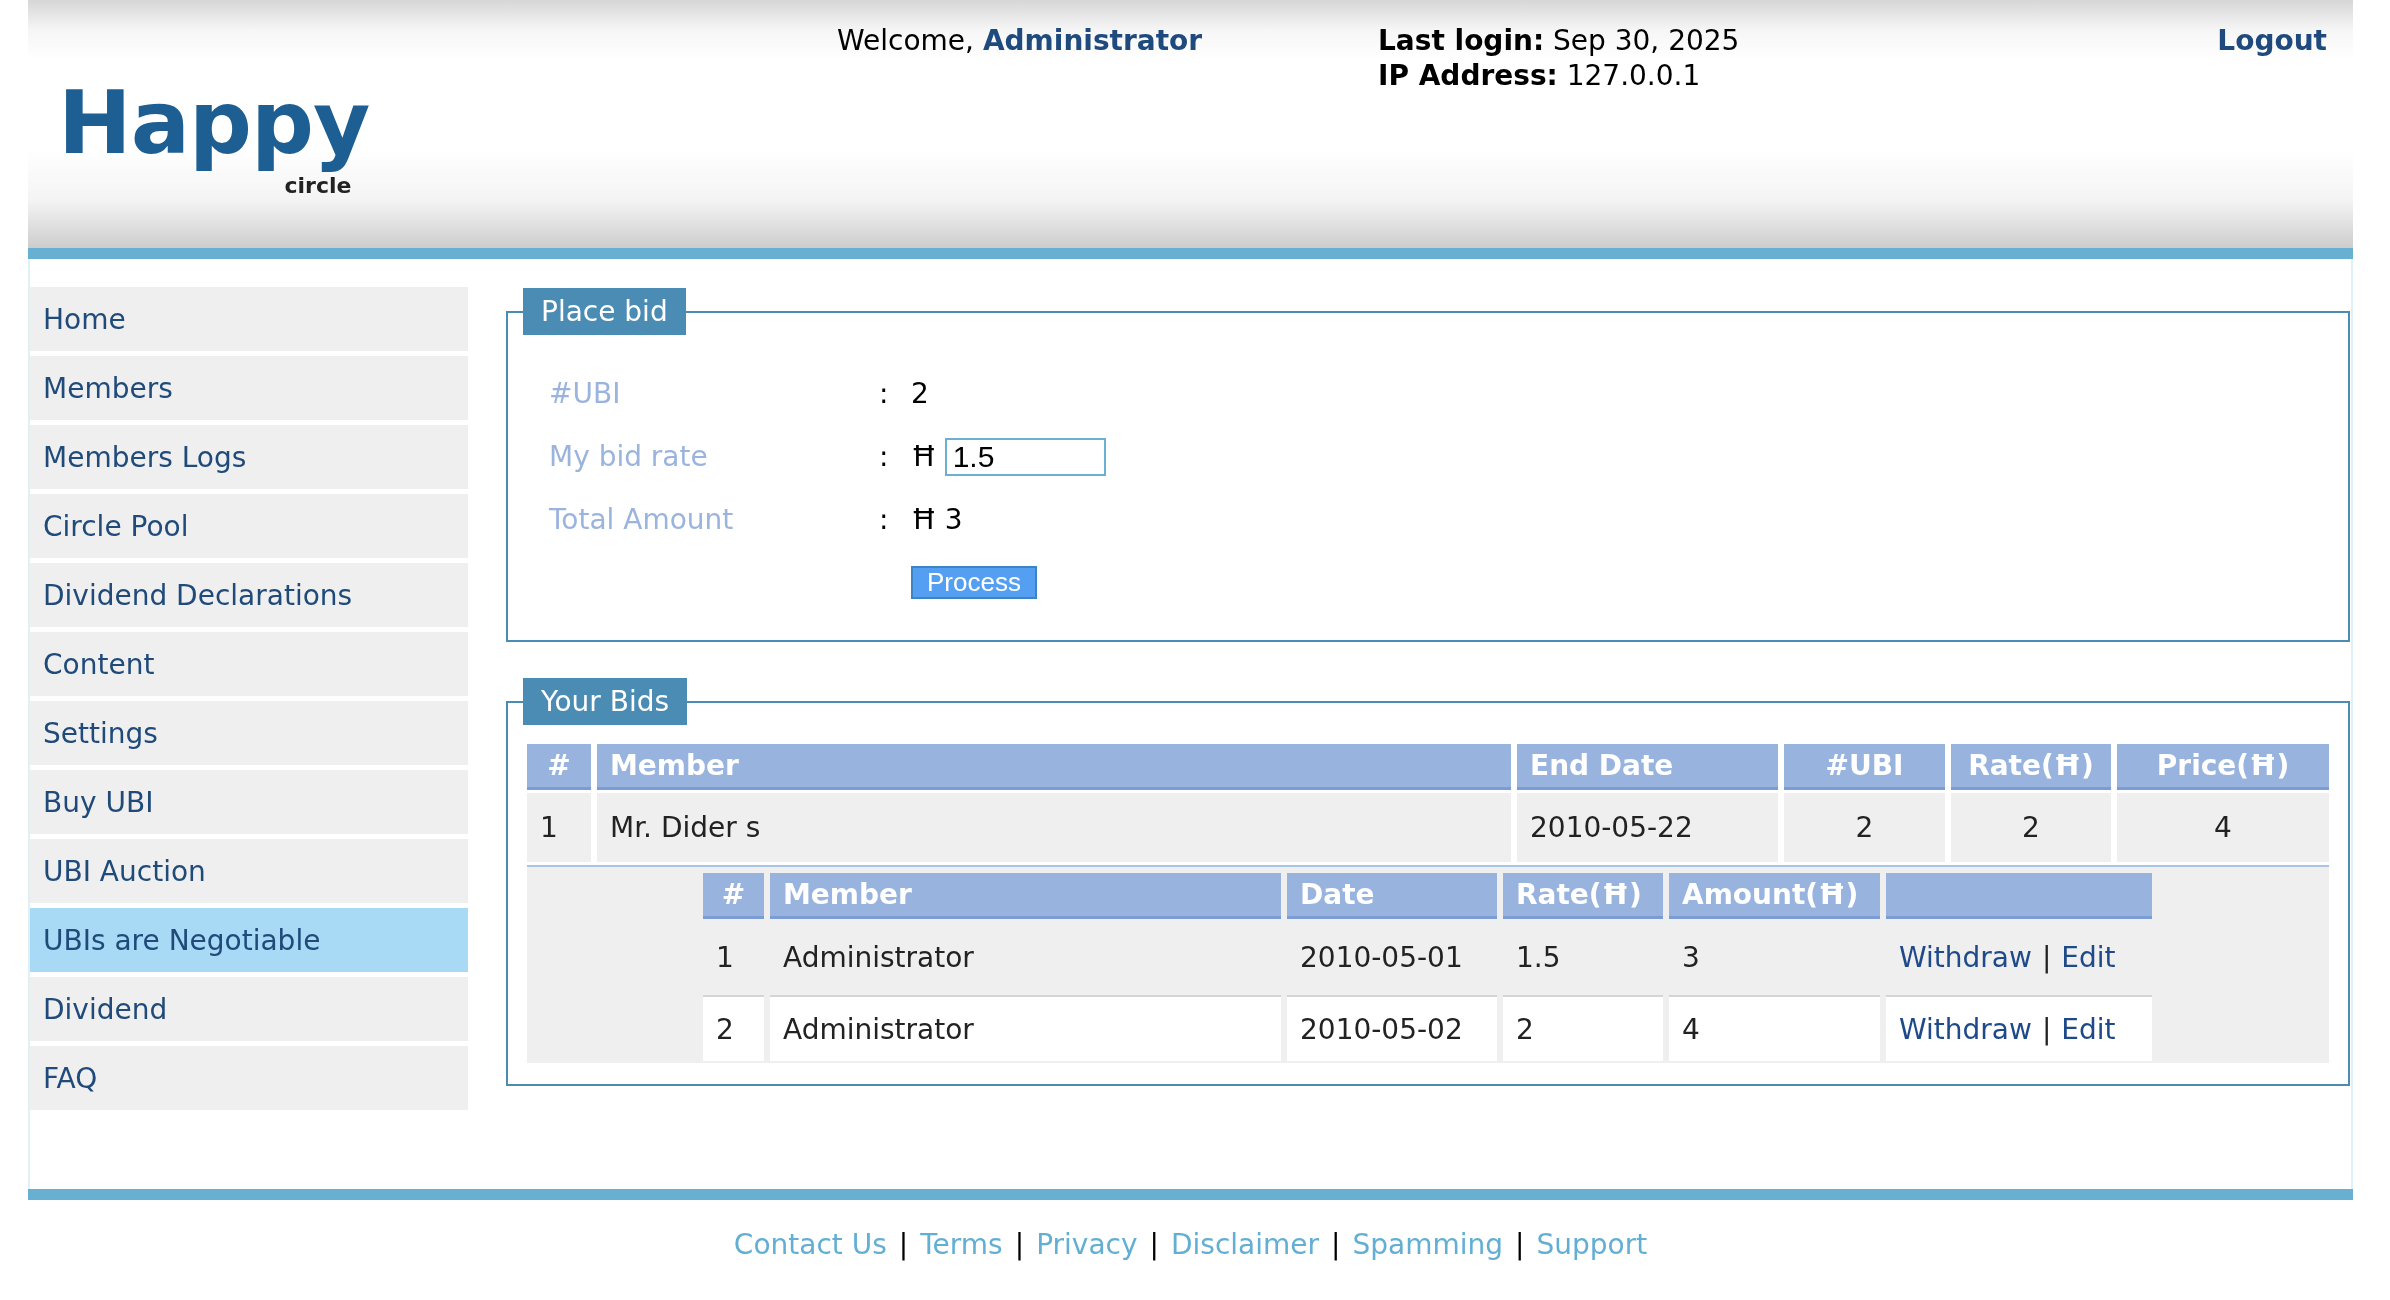 This screenshot has width=2390, height=1300. Describe the element at coordinates (641, 519) in the screenshot. I see `field-label: Total Amount` at that location.